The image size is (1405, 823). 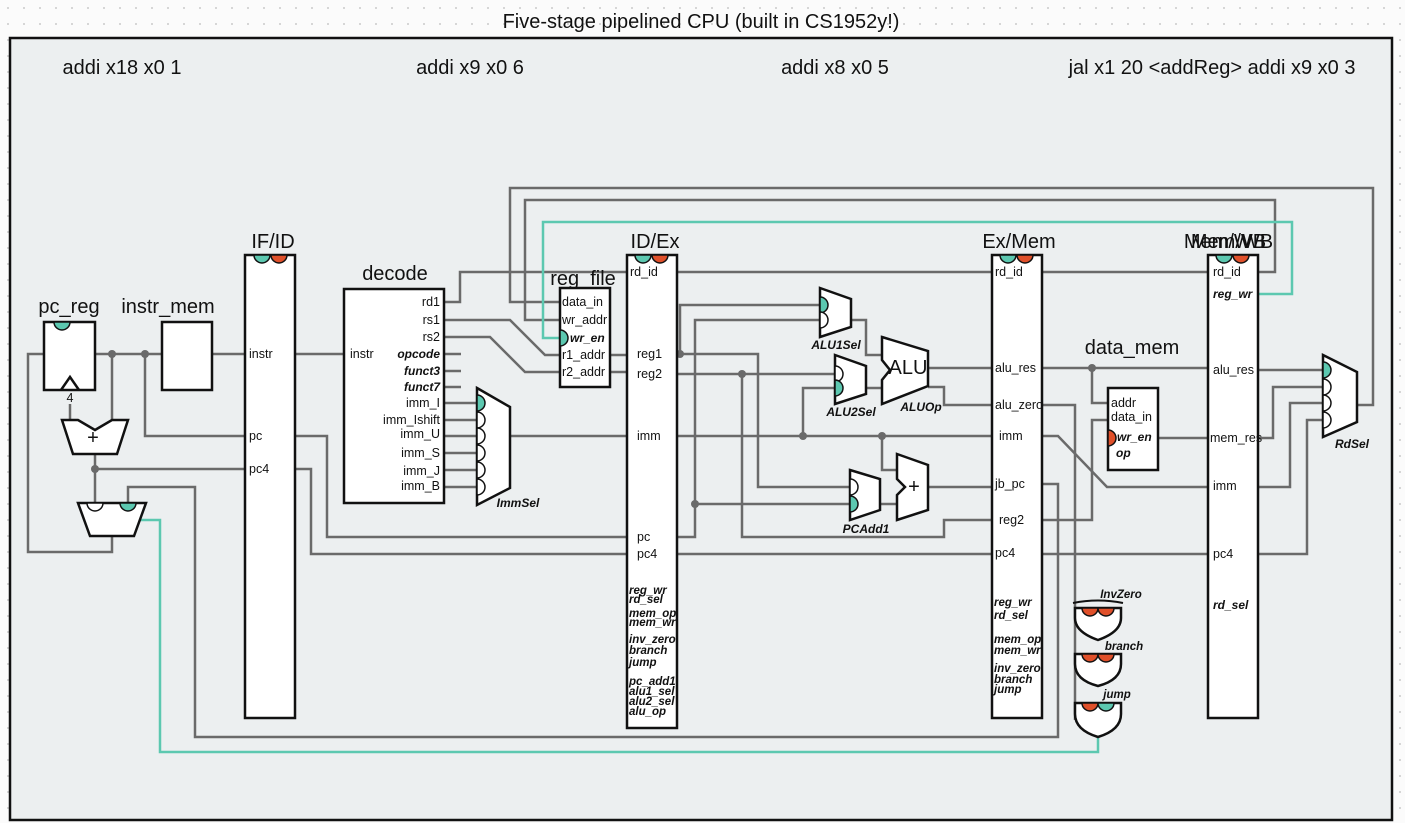 What do you see at coordinates (647, 712) in the screenshot?
I see `control-signal: alu_op` at bounding box center [647, 712].